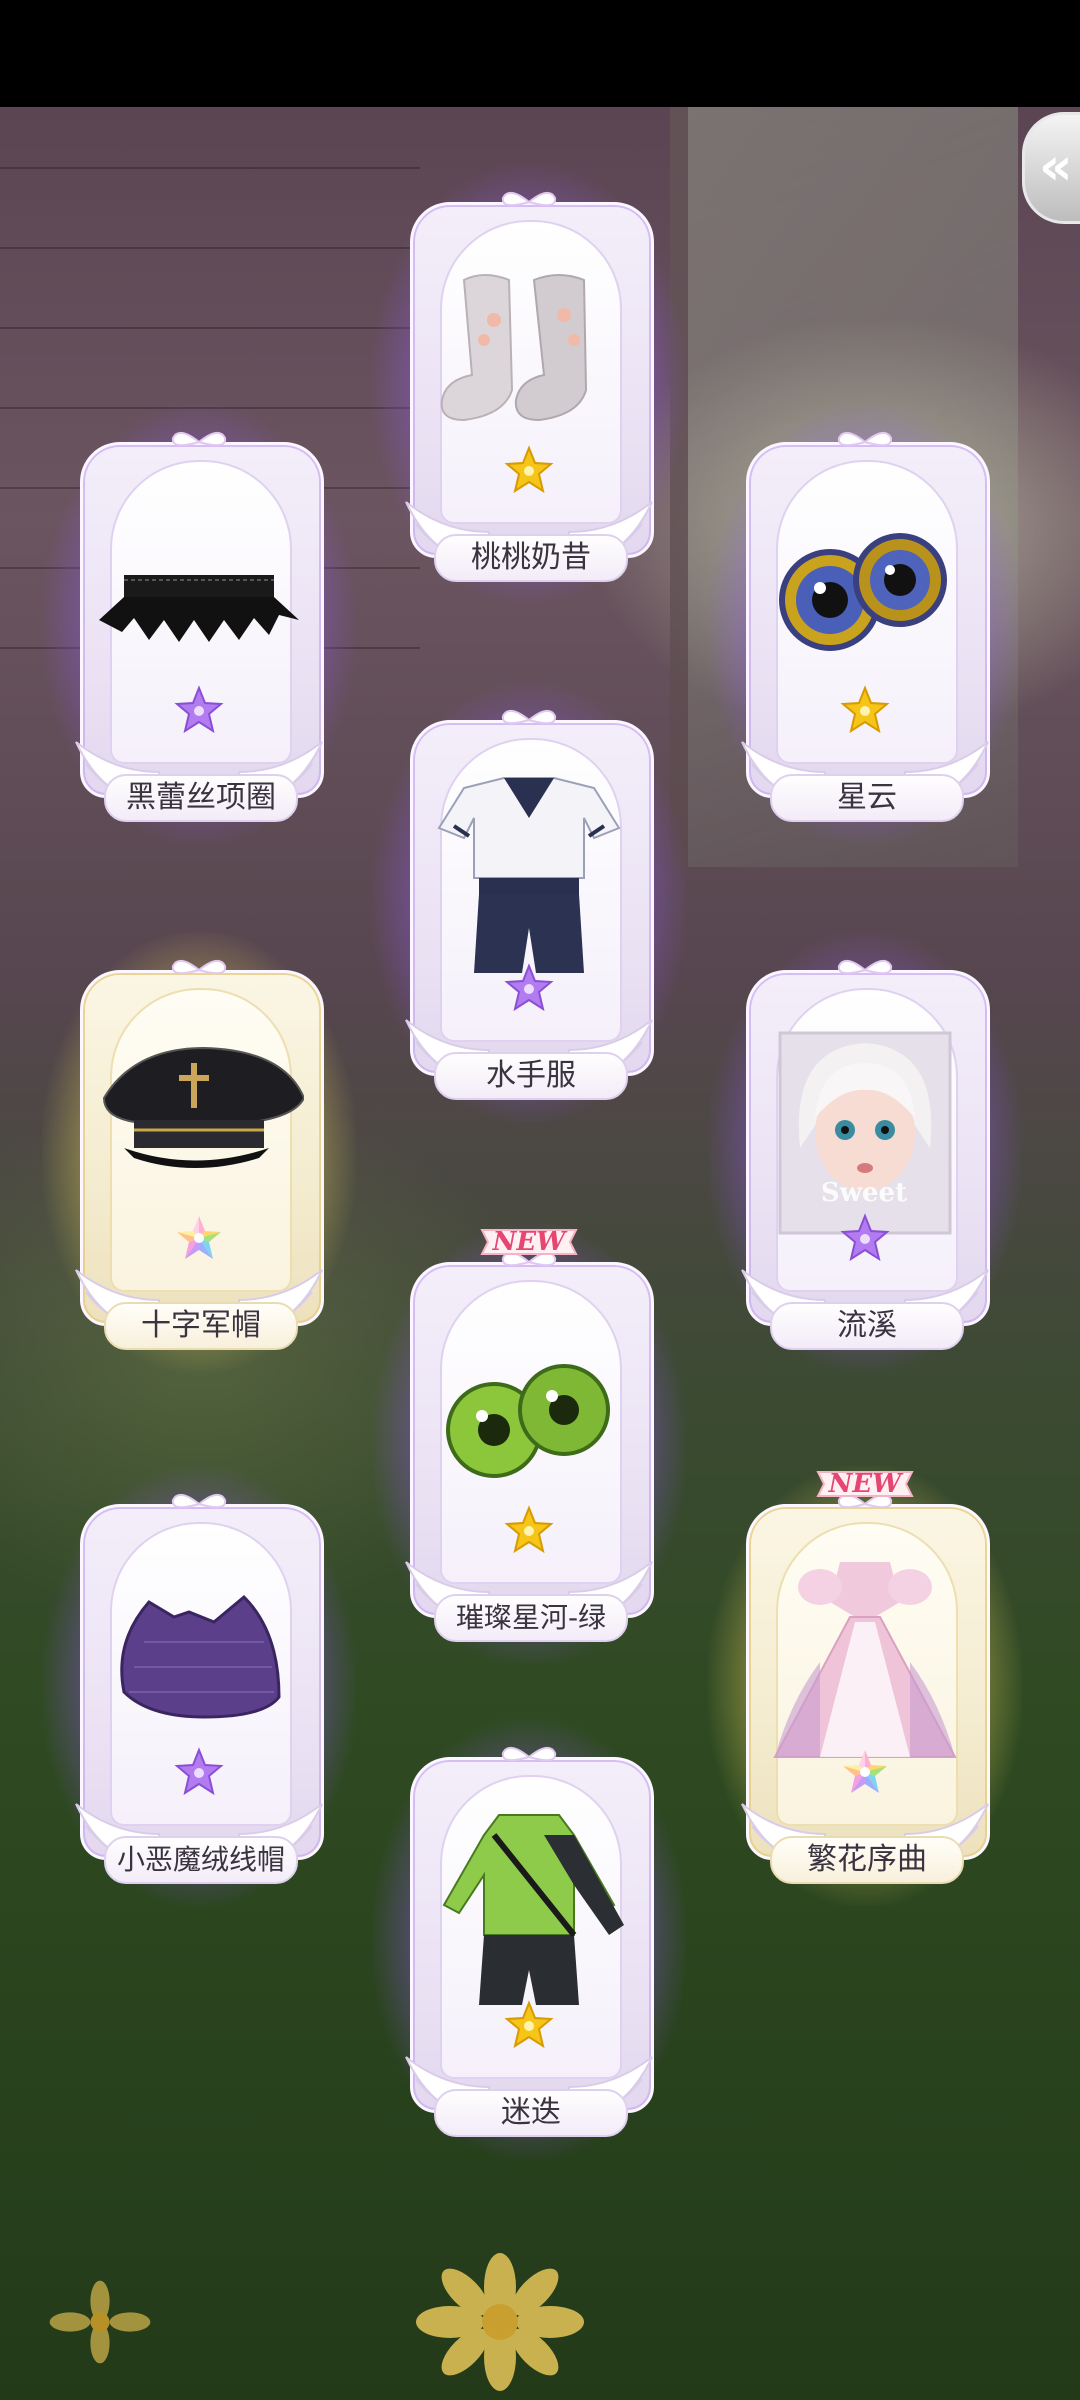  What do you see at coordinates (865, 1660) in the screenshot?
I see `floral-gown-item-icon` at bounding box center [865, 1660].